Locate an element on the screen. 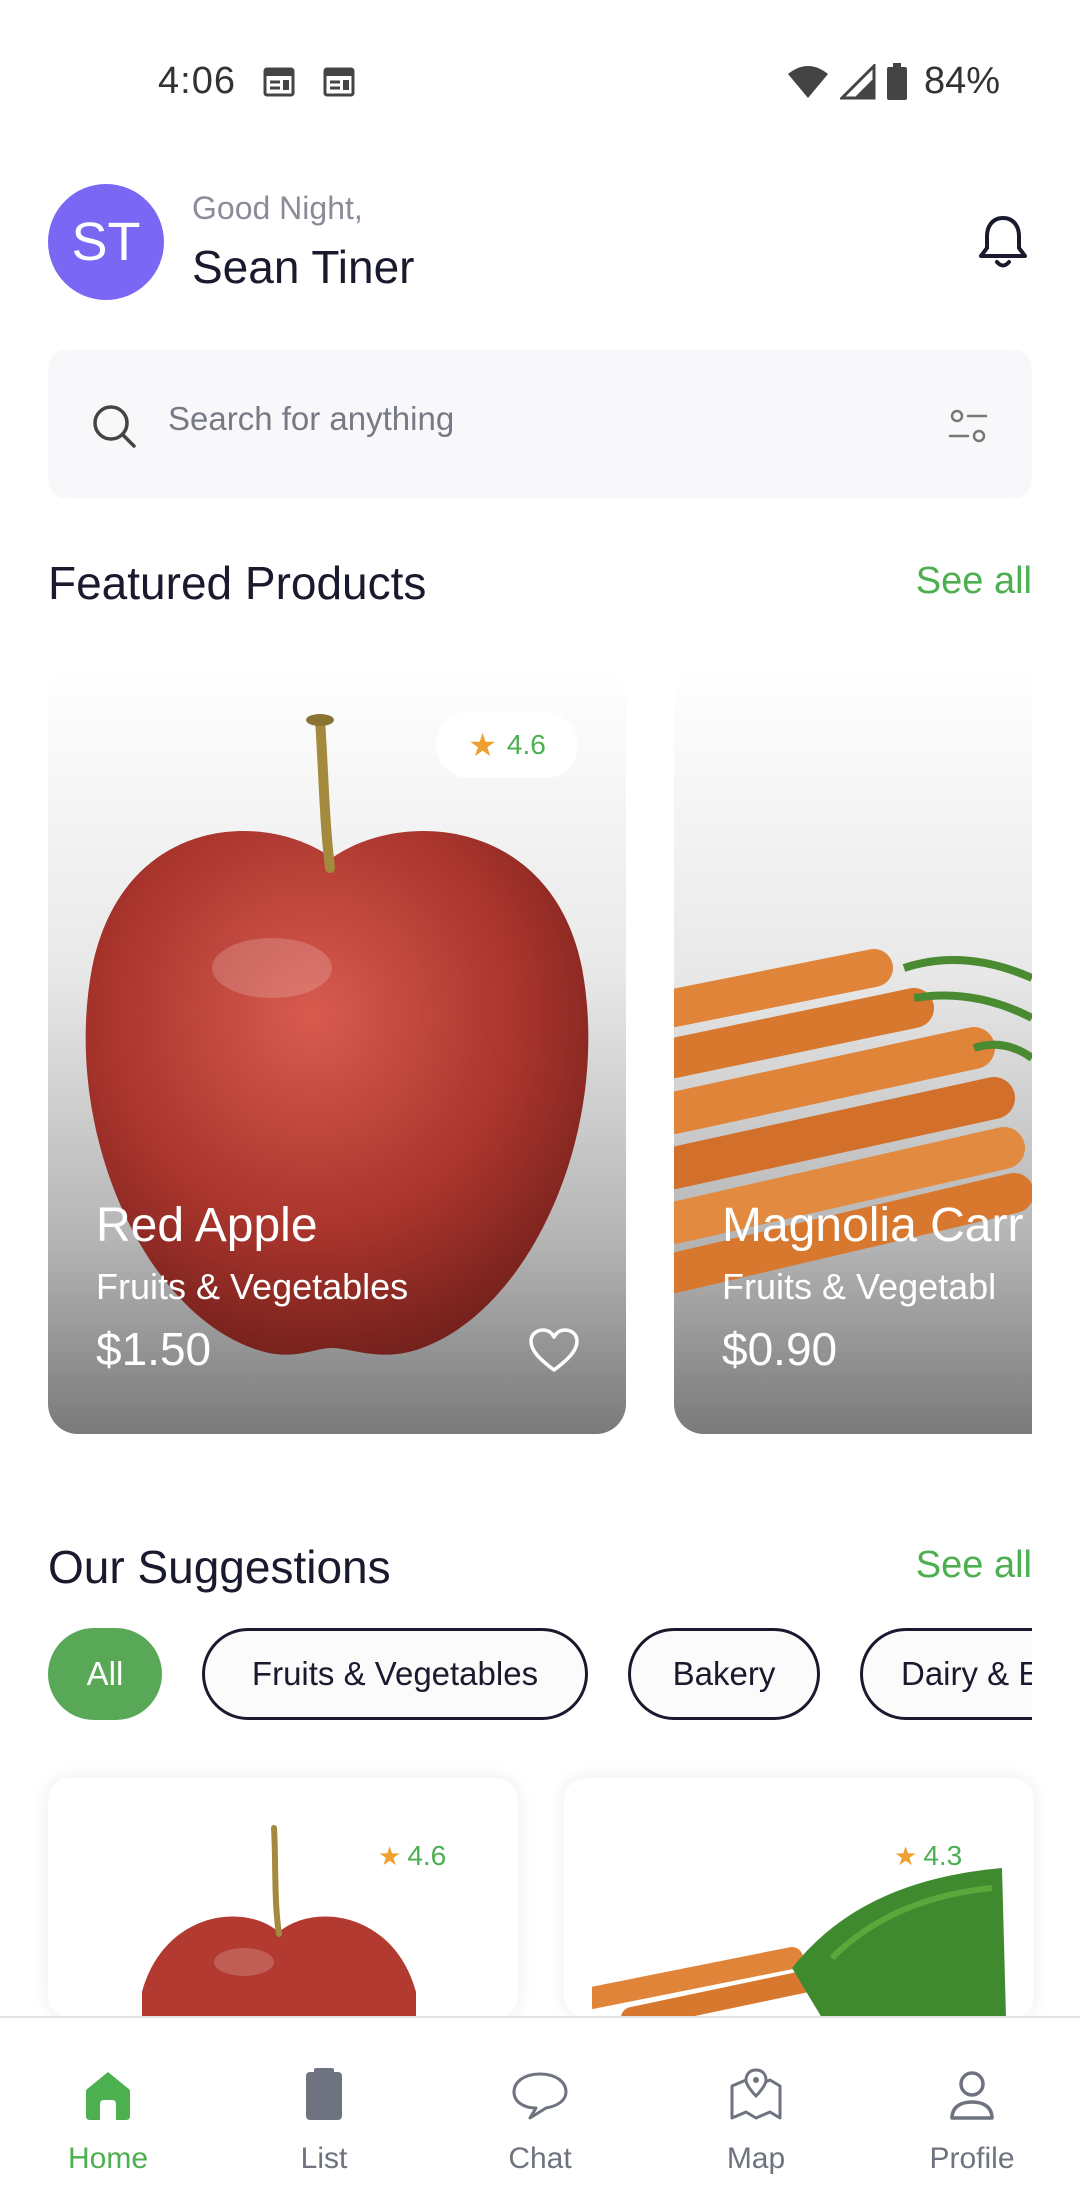 The height and width of the screenshot is (2201, 1080). nav-item-chat: Chat is located at coordinates (540, 2109).